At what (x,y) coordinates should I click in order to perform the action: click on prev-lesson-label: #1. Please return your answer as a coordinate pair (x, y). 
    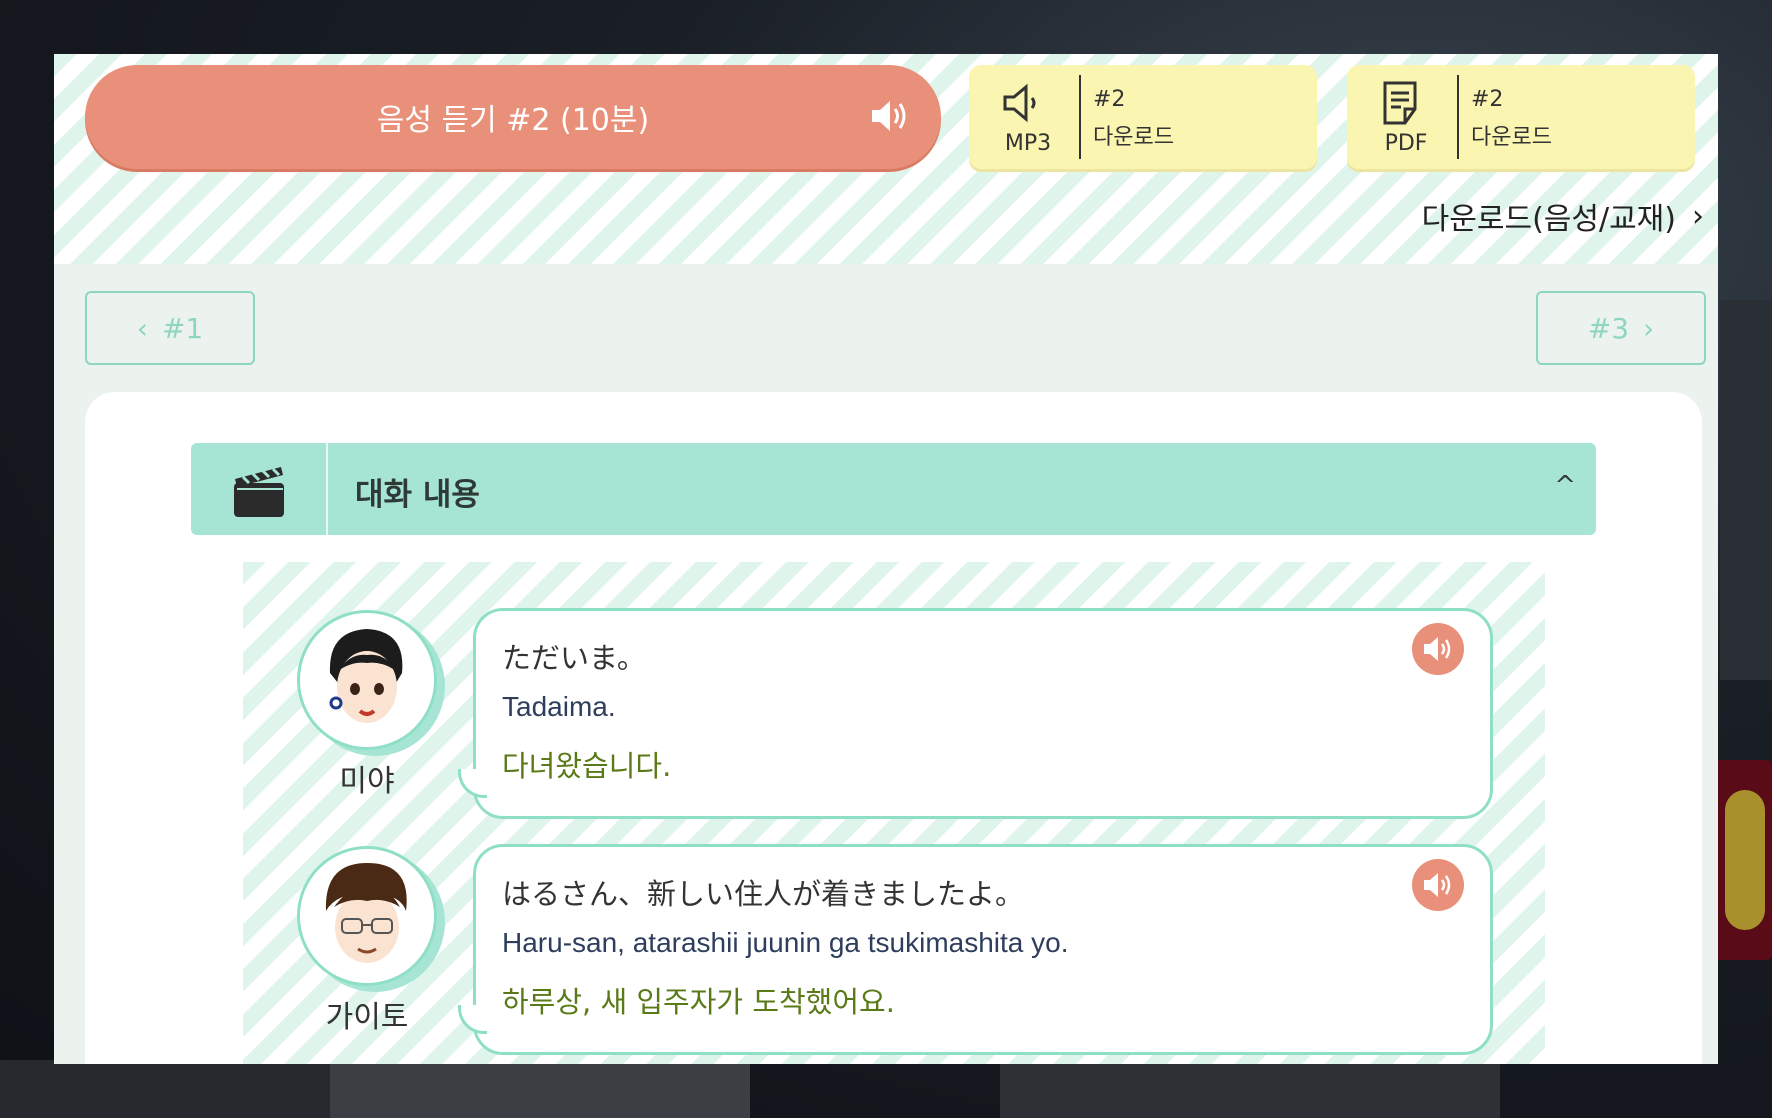
    Looking at the image, I should click on (182, 328).